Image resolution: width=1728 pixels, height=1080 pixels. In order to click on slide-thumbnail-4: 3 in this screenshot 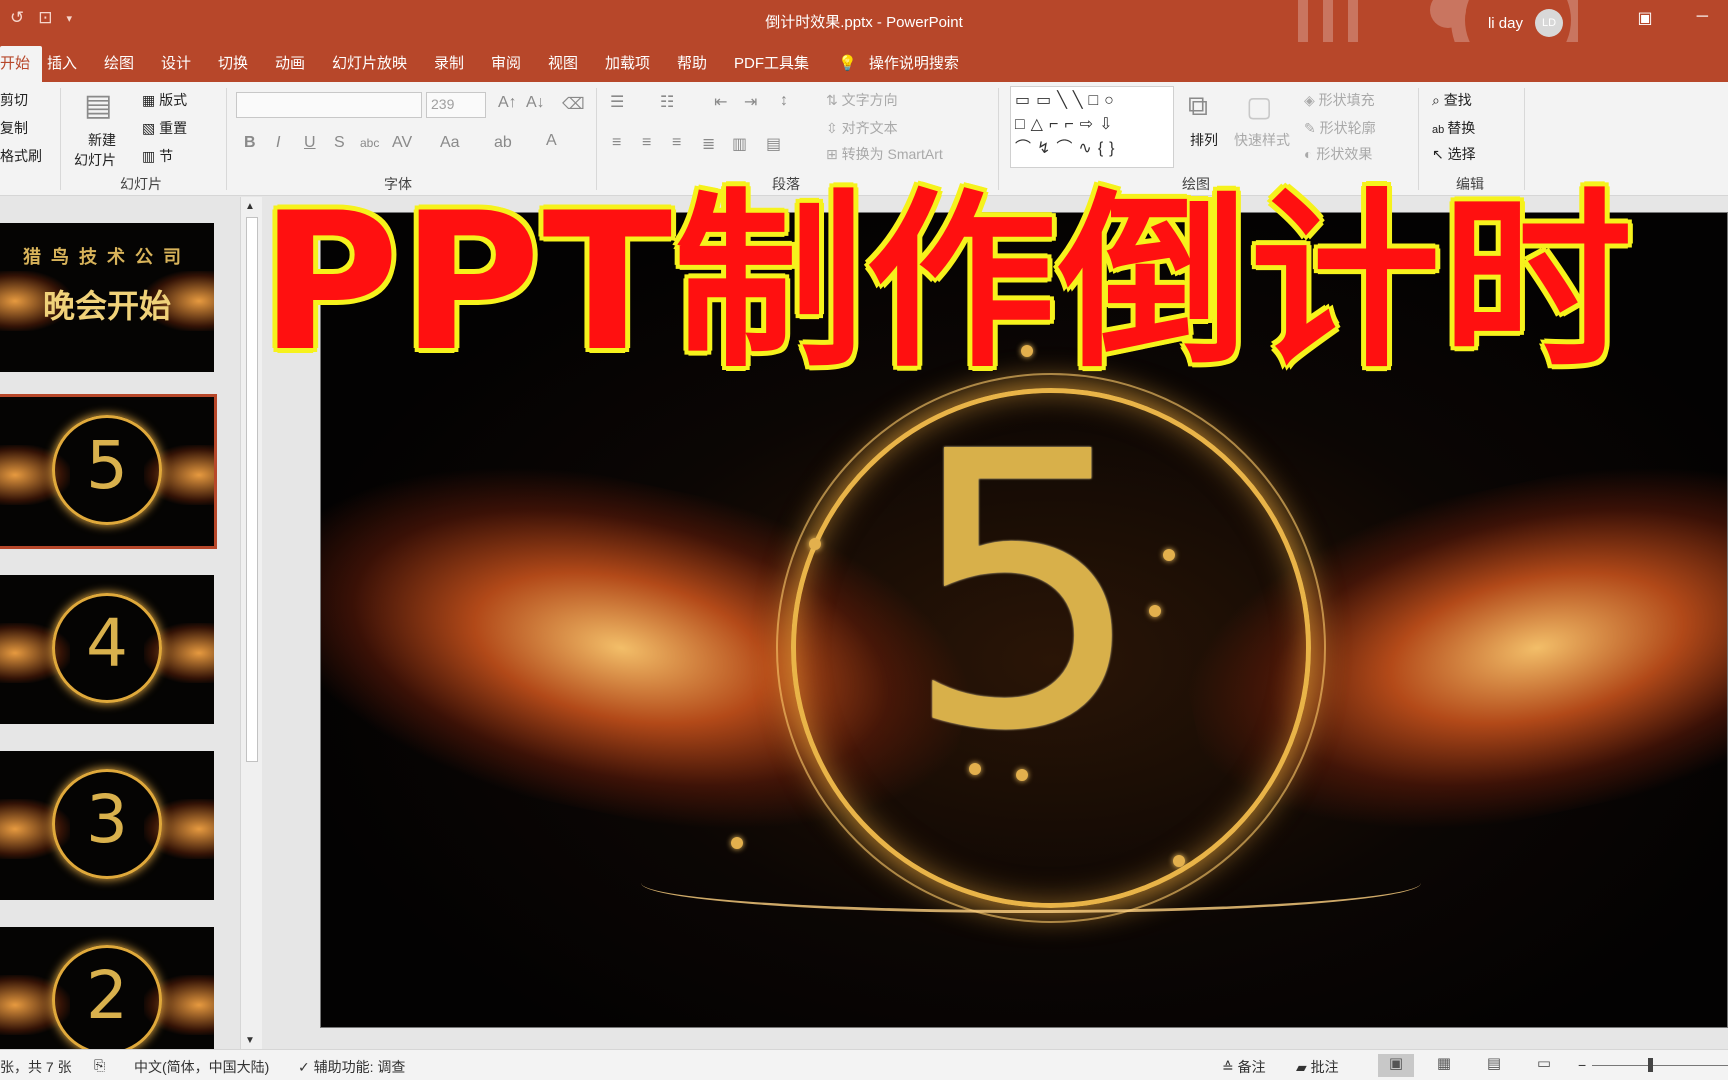, I will do `click(107, 825)`.